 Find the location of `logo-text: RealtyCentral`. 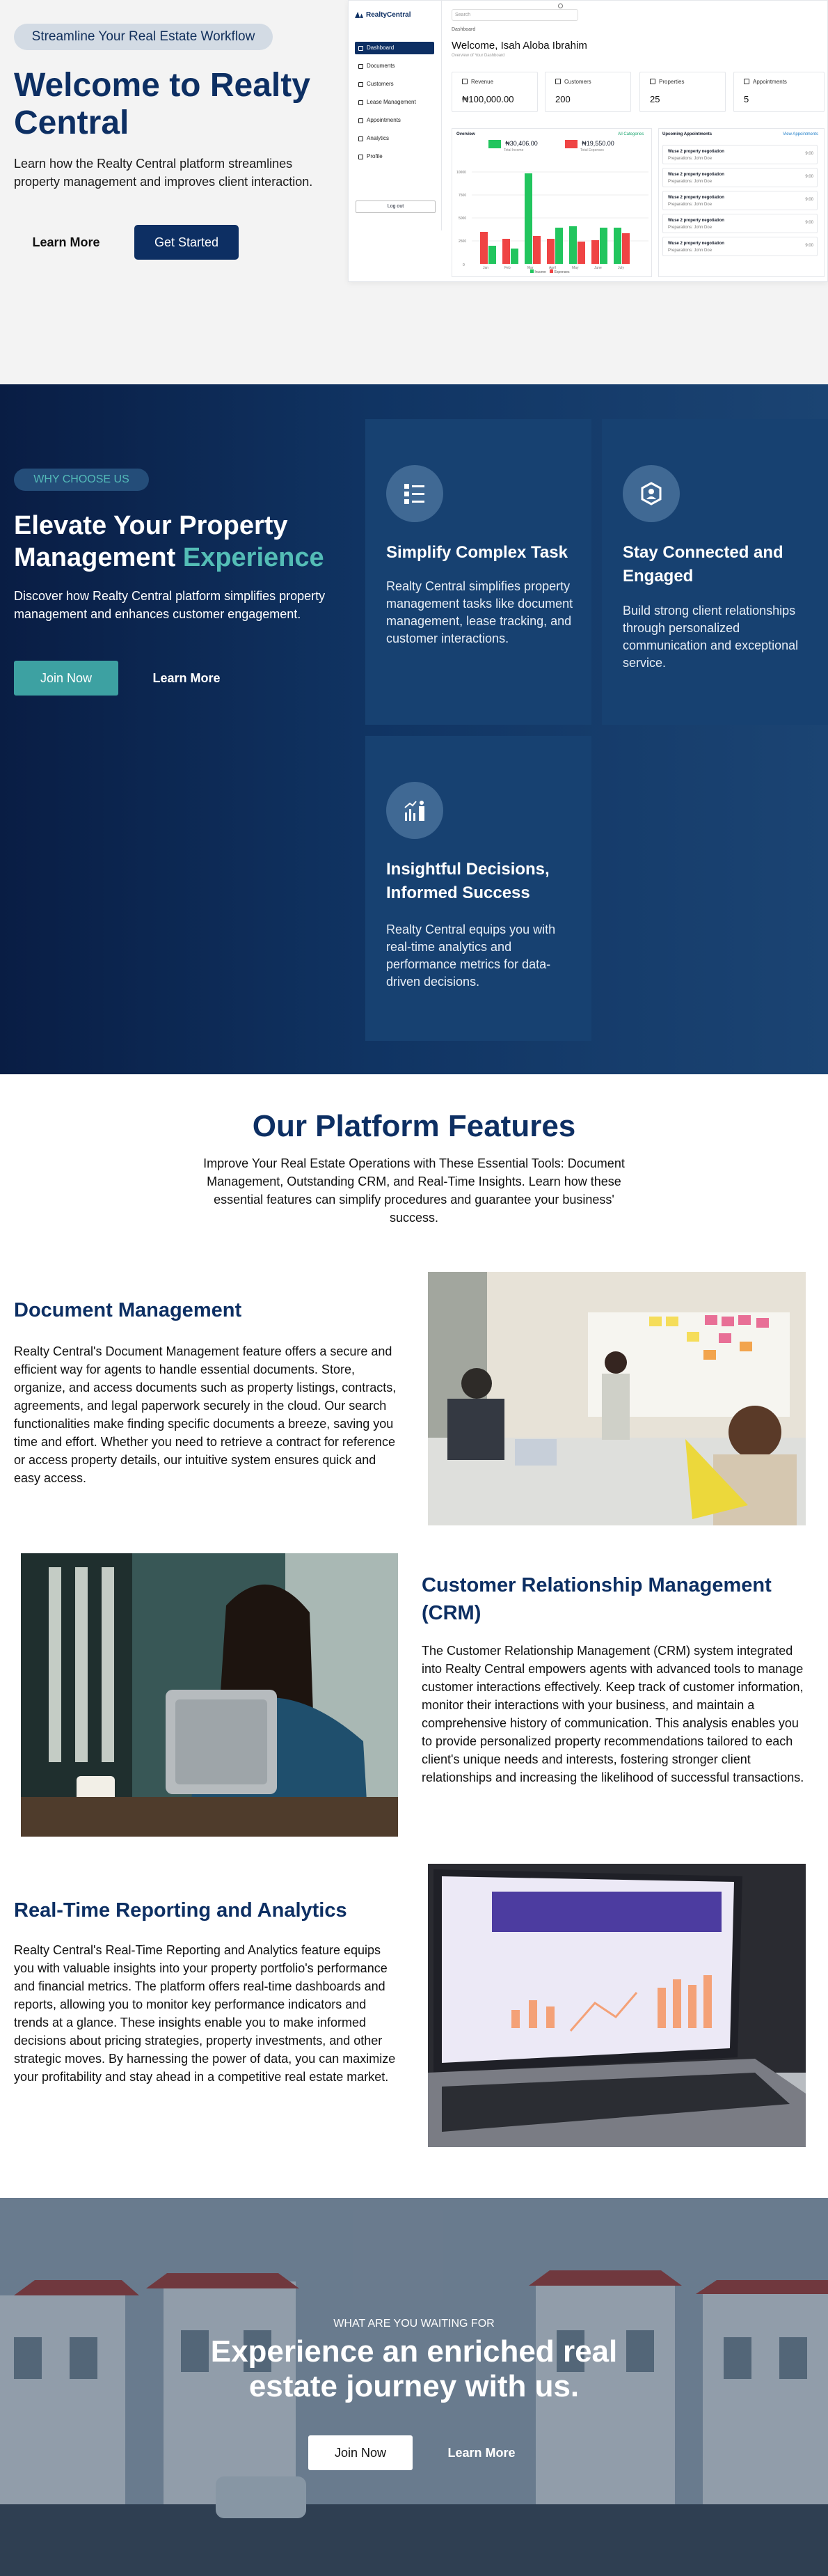

logo-text: RealtyCentral is located at coordinates (388, 15).